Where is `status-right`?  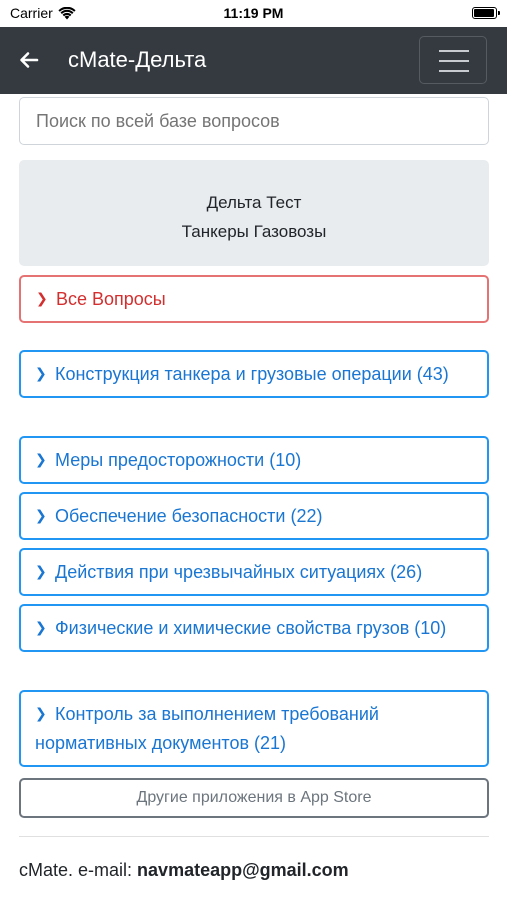
status-right is located at coordinates (486, 13).